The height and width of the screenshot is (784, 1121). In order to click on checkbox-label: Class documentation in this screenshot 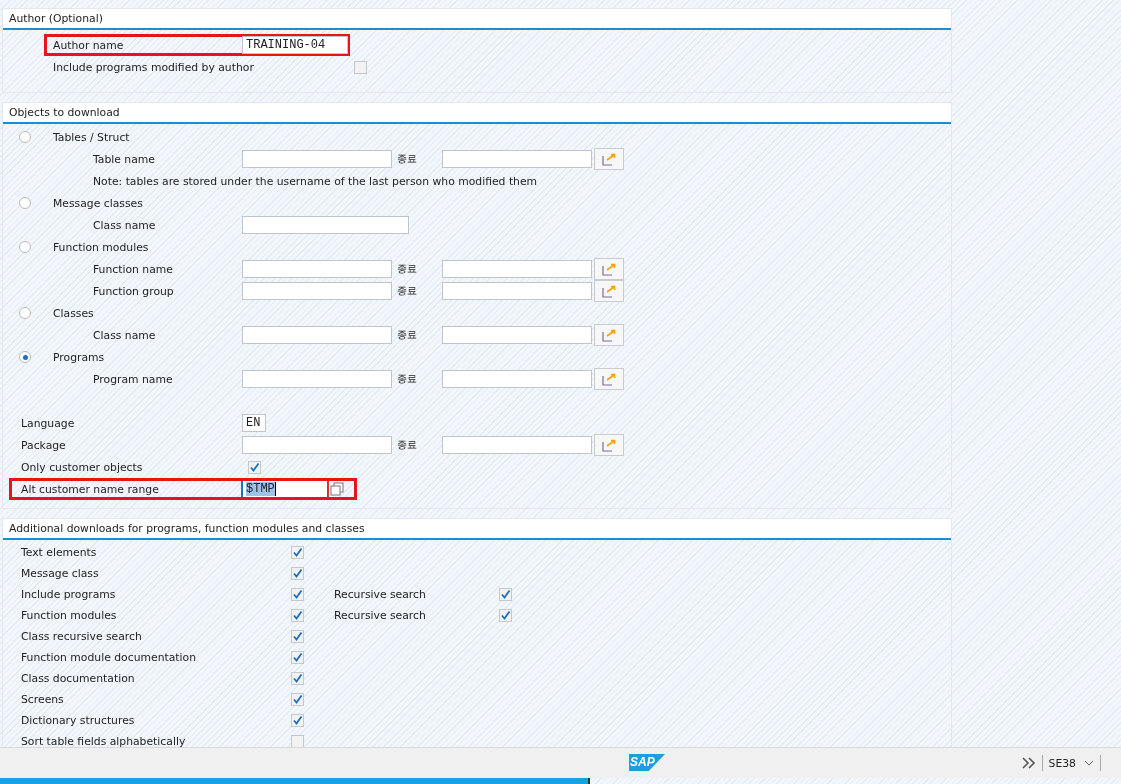, I will do `click(78, 678)`.